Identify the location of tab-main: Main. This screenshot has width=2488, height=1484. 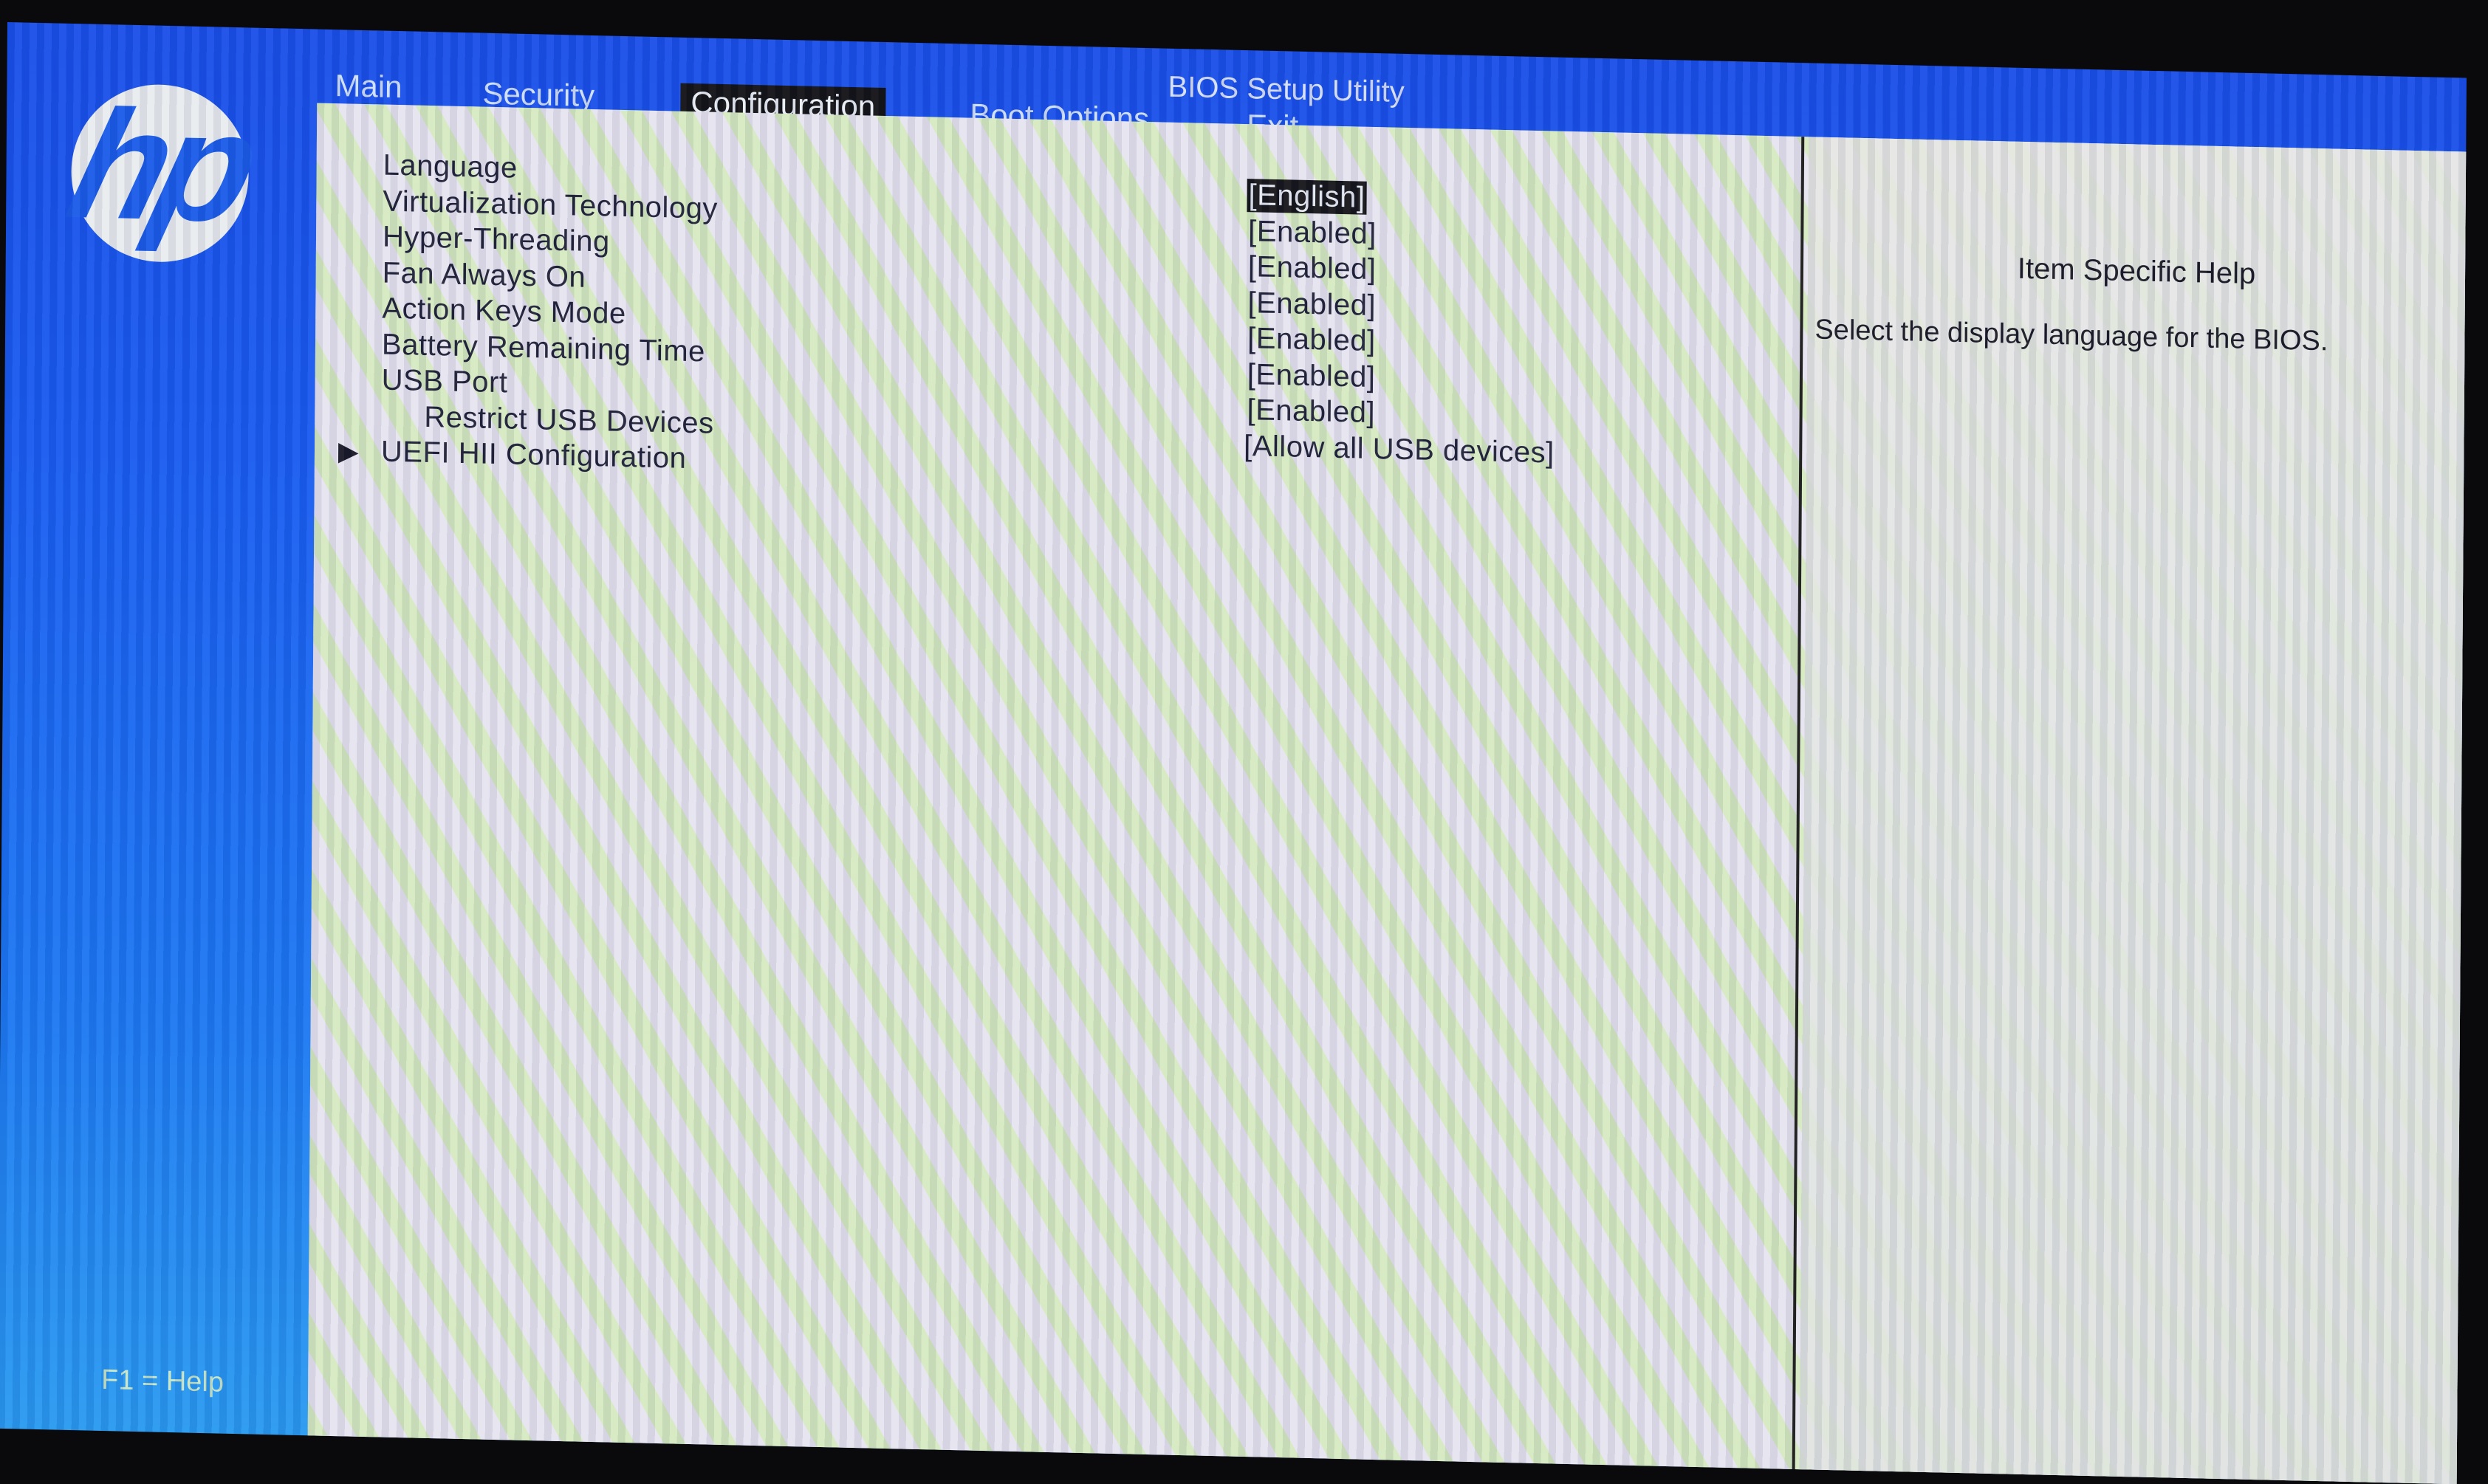
(368, 86).